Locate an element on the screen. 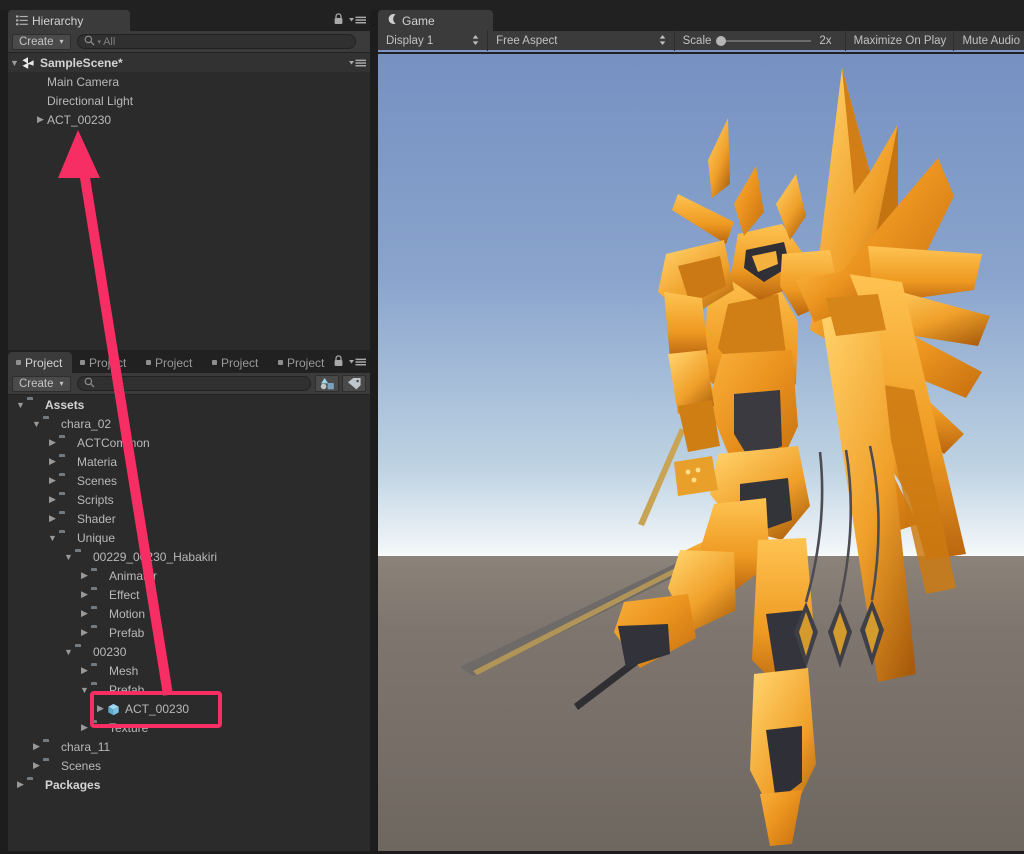 The image size is (1024, 854). tab-project-5: Project is located at coordinates (303, 362).